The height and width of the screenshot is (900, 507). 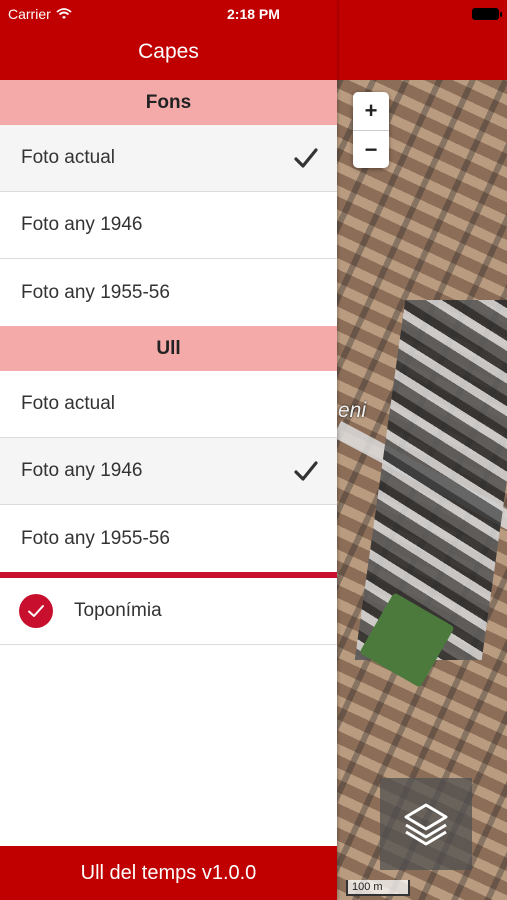 I want to click on carrier-name: Carrier, so click(x=29, y=14).